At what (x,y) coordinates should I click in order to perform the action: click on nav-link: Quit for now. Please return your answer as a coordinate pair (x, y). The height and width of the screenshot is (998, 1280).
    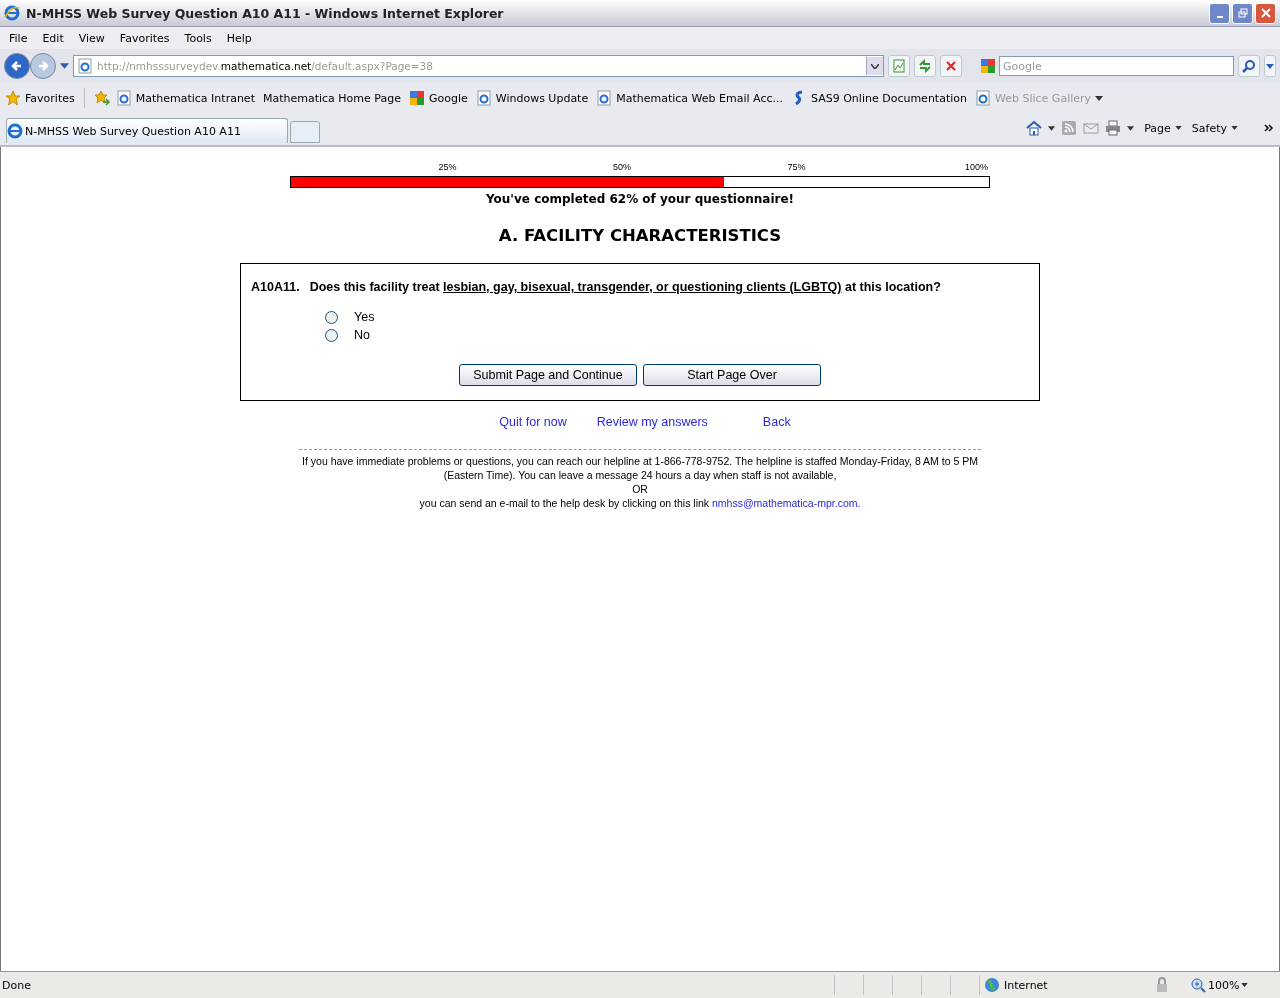
    Looking at the image, I should click on (533, 422).